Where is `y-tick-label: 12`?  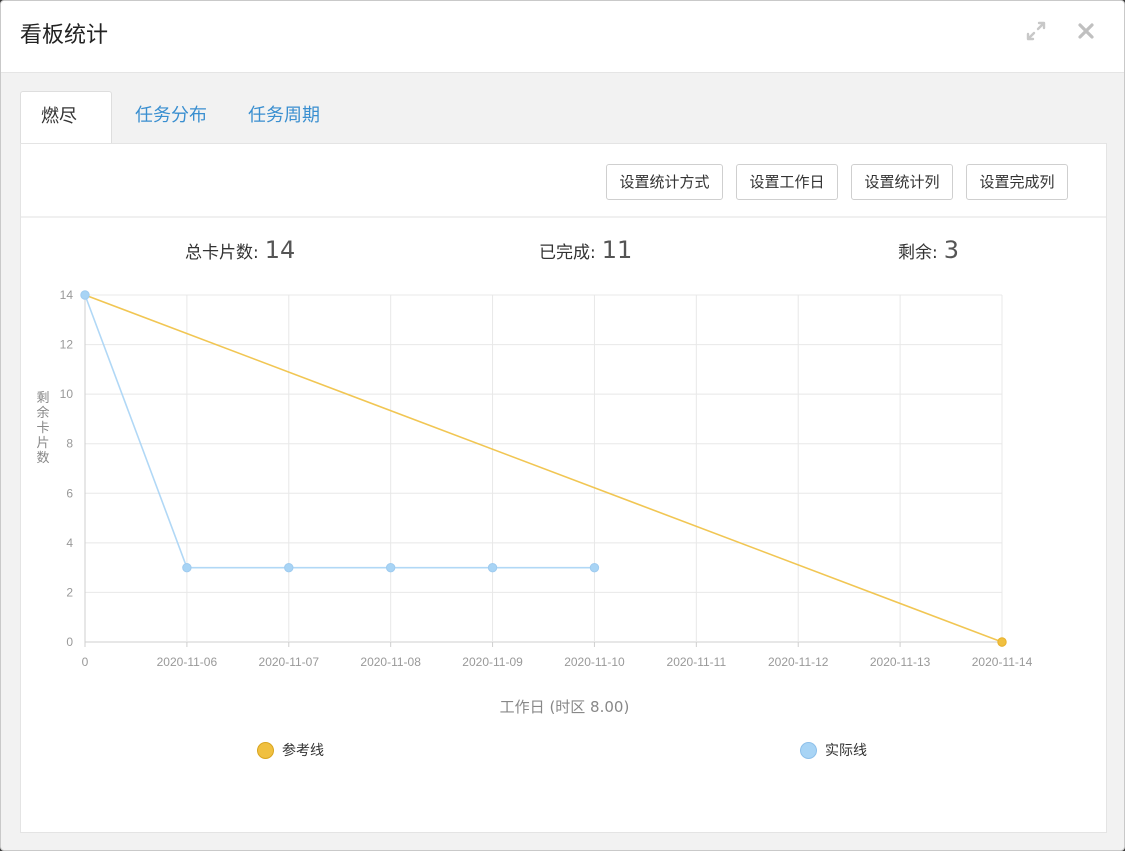 y-tick-label: 12 is located at coordinates (67, 345).